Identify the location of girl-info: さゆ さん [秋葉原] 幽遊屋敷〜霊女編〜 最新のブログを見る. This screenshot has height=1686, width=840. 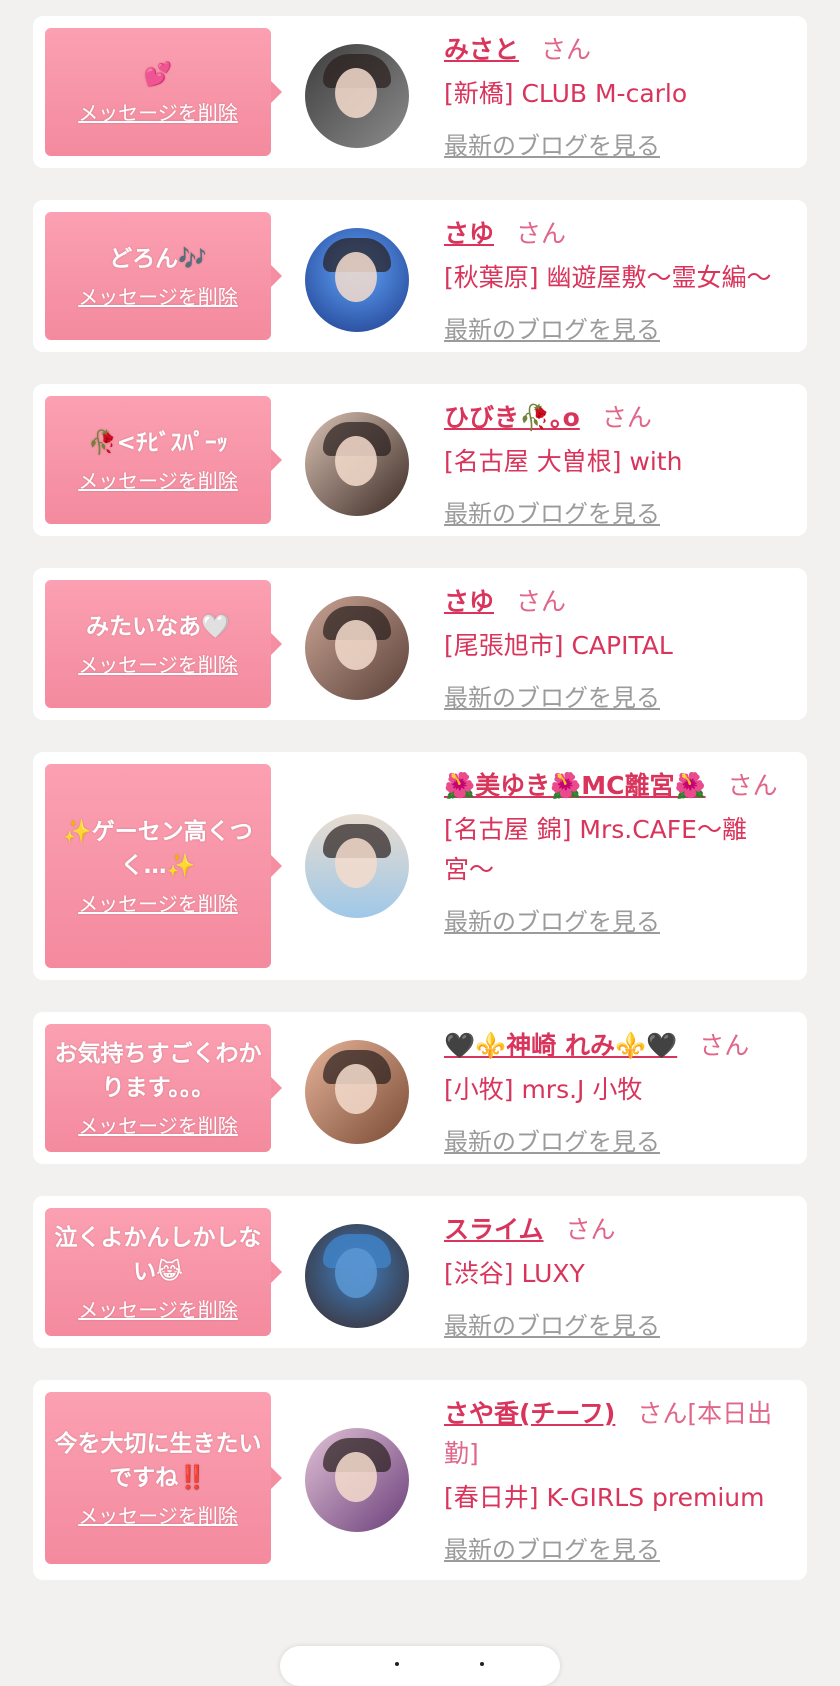
(616, 282).